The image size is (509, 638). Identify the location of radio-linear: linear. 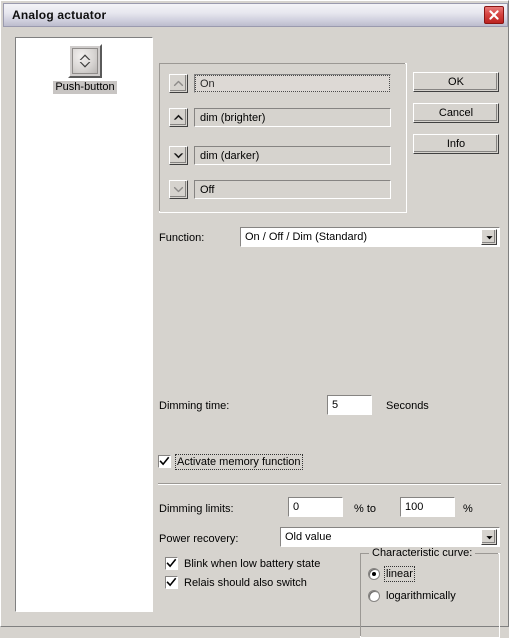
(391, 574).